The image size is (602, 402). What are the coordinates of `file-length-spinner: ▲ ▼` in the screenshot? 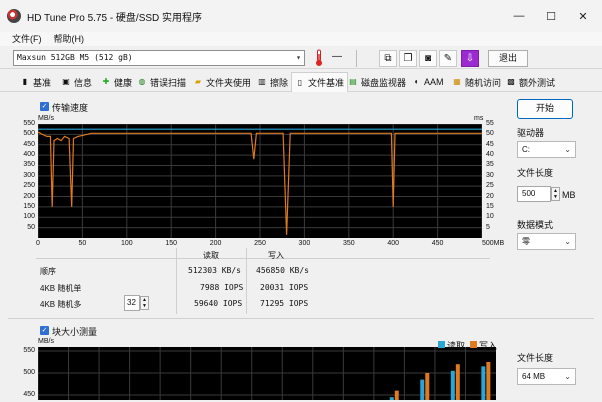 It's located at (555, 194).